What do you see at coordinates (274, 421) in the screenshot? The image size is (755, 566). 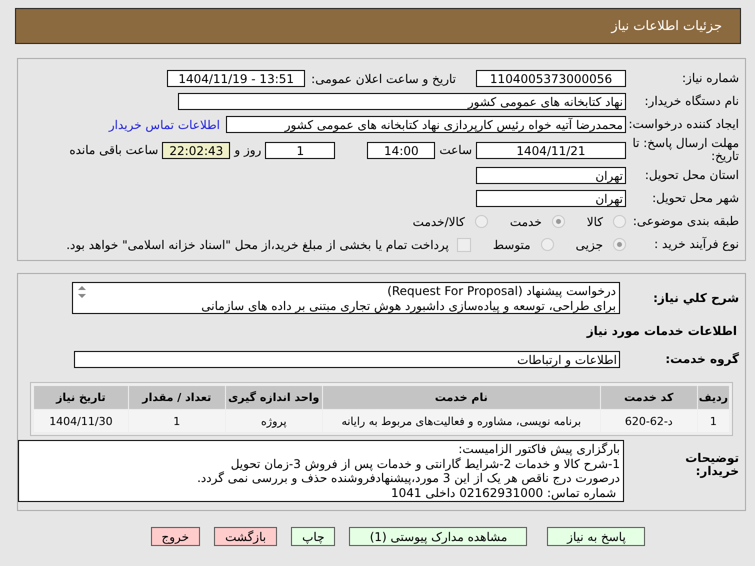 I see `table-cell: پروژه` at bounding box center [274, 421].